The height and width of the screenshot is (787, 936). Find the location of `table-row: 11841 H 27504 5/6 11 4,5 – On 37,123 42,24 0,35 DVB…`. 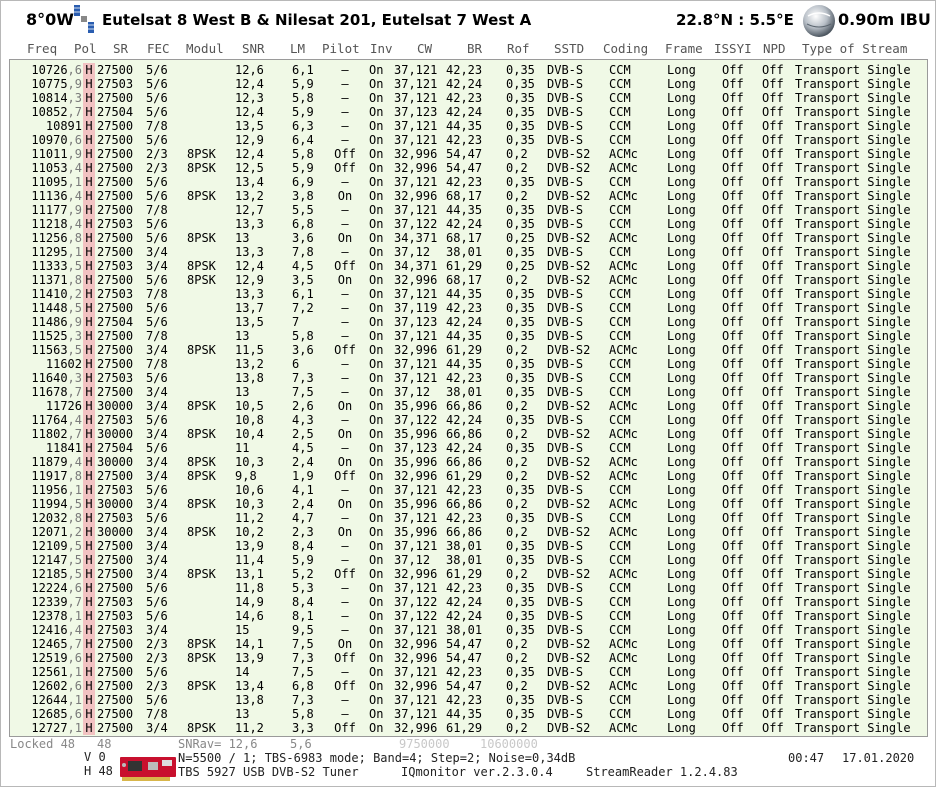

table-row: 11841 H 27504 5/6 11 4,5 – On 37,123 42,24 0,35 DVB… is located at coordinates (468, 448).